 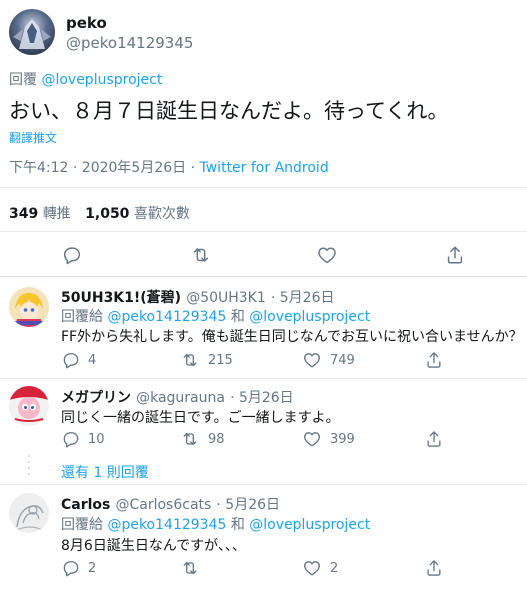 What do you see at coordinates (23, 80) in the screenshot?
I see `reply-context-label: 回覆` at bounding box center [23, 80].